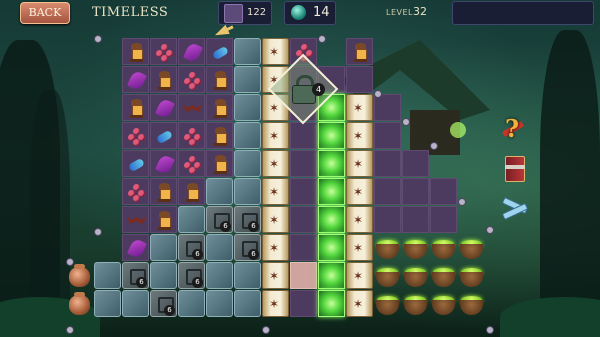  Describe the element at coordinates (514, 128) in the screenshot. I see `hint-button: ?` at that location.